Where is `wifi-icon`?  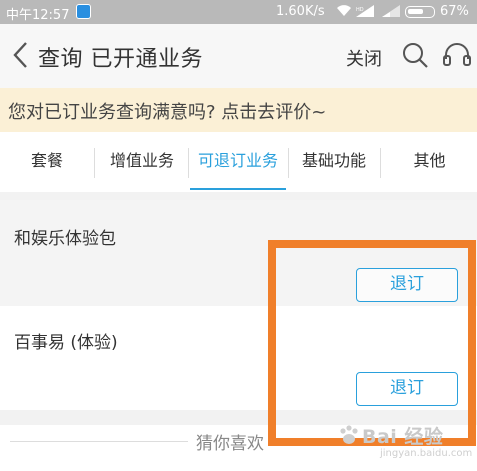 wifi-icon is located at coordinates (344, 12).